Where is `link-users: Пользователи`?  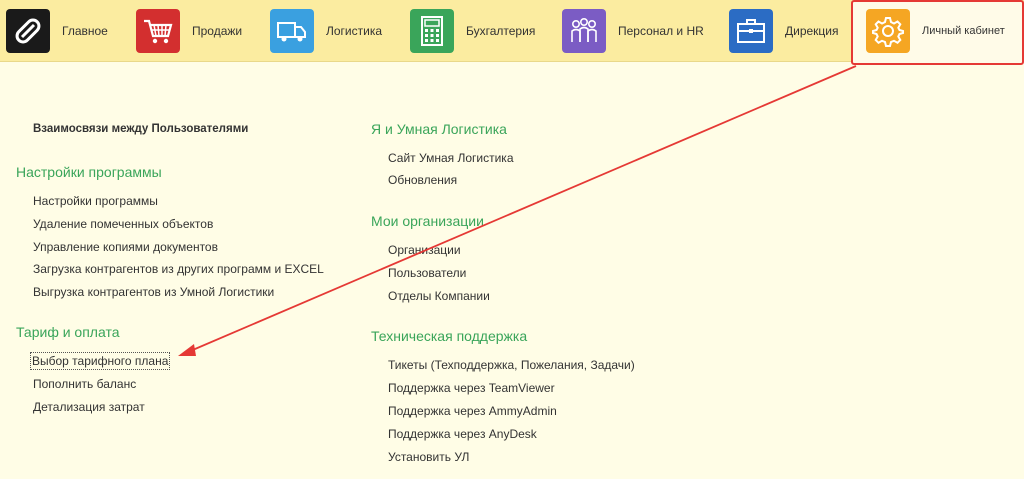 link-users: Пользователи is located at coordinates (427, 273).